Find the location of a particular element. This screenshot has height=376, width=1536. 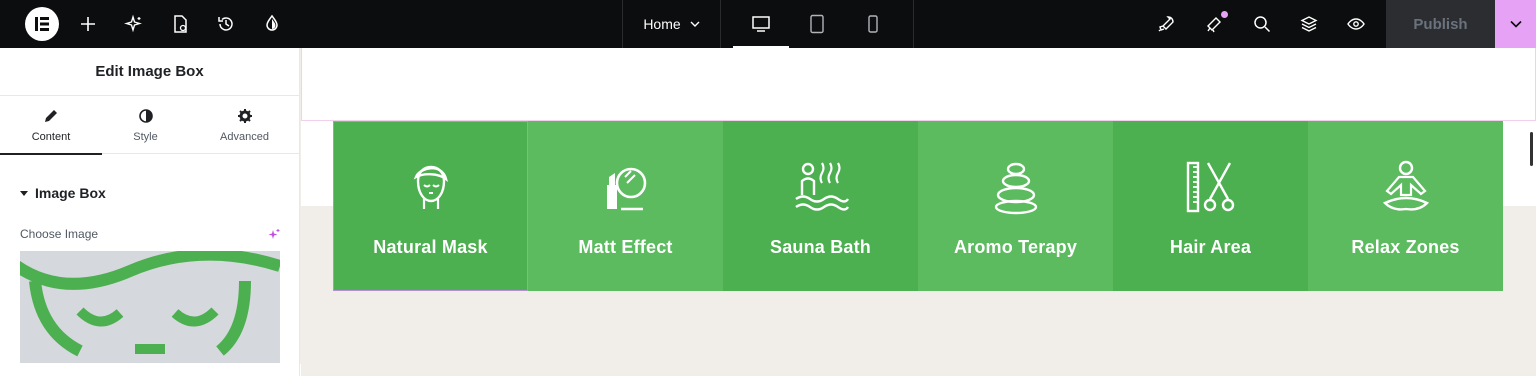

choose-image-label: Choose Image is located at coordinates (59, 234).